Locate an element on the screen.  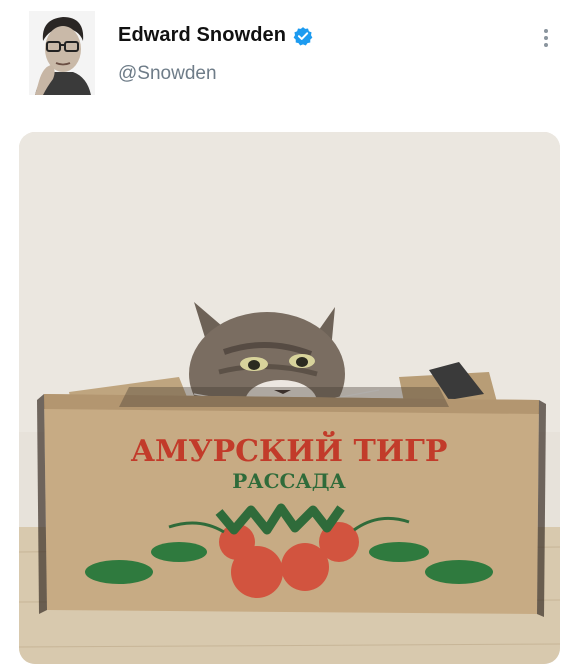
more-vertical-icon is located at coordinates (546, 38).